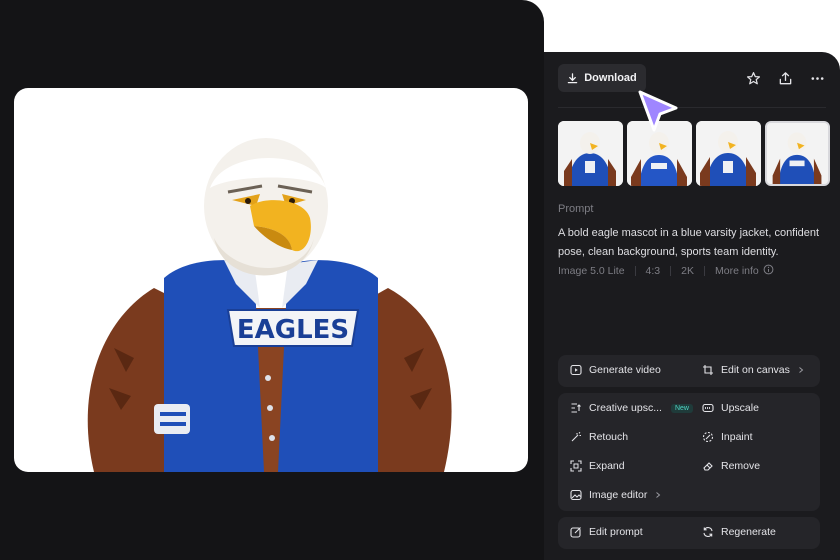 The width and height of the screenshot is (840, 560). I want to click on creative-upscale-icon, so click(576, 408).